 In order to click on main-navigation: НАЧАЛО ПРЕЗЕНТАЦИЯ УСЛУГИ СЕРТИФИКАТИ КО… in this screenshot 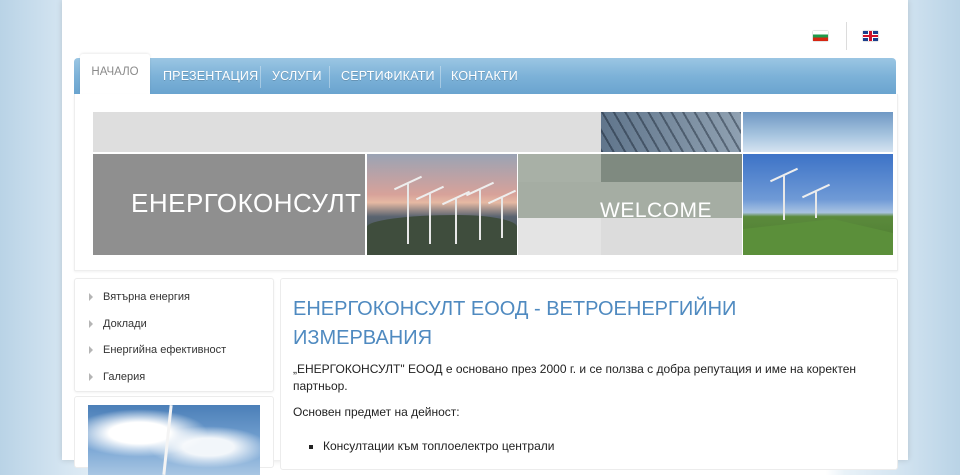, I will do `click(485, 74)`.